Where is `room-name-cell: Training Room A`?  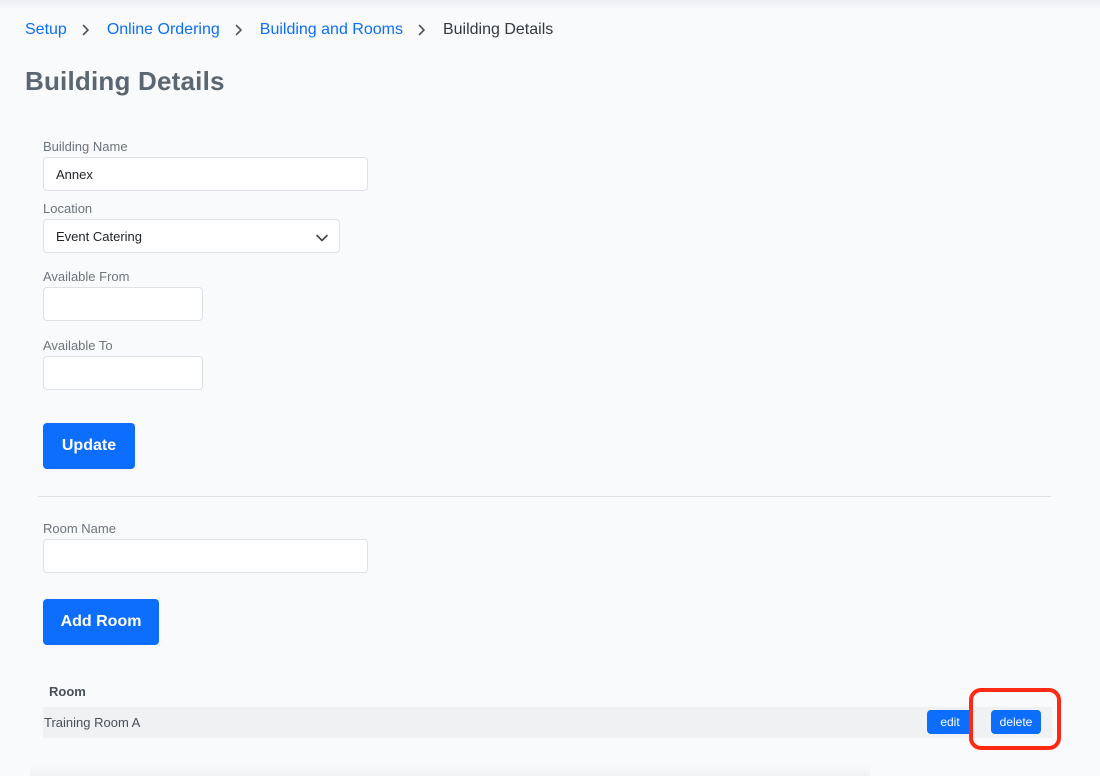 room-name-cell: Training Room A is located at coordinates (92, 722).